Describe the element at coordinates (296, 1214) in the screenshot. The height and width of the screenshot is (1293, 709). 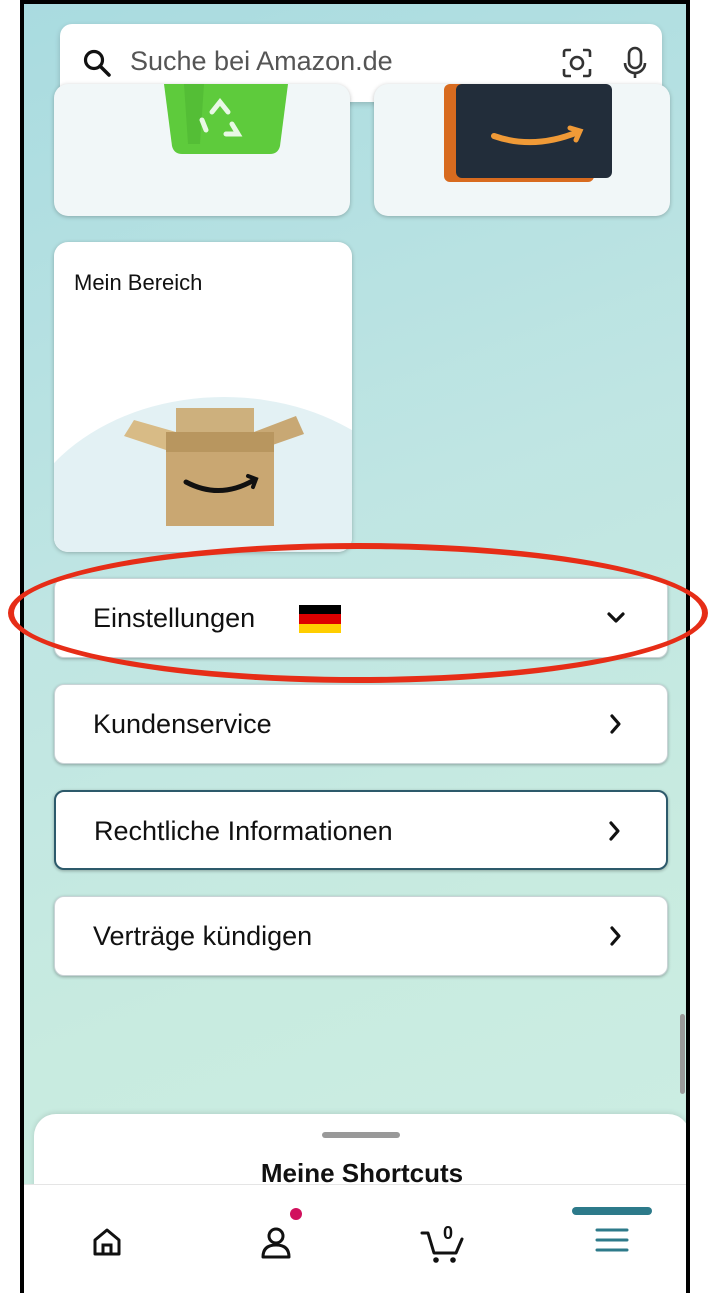
I see `notification-badge` at that location.